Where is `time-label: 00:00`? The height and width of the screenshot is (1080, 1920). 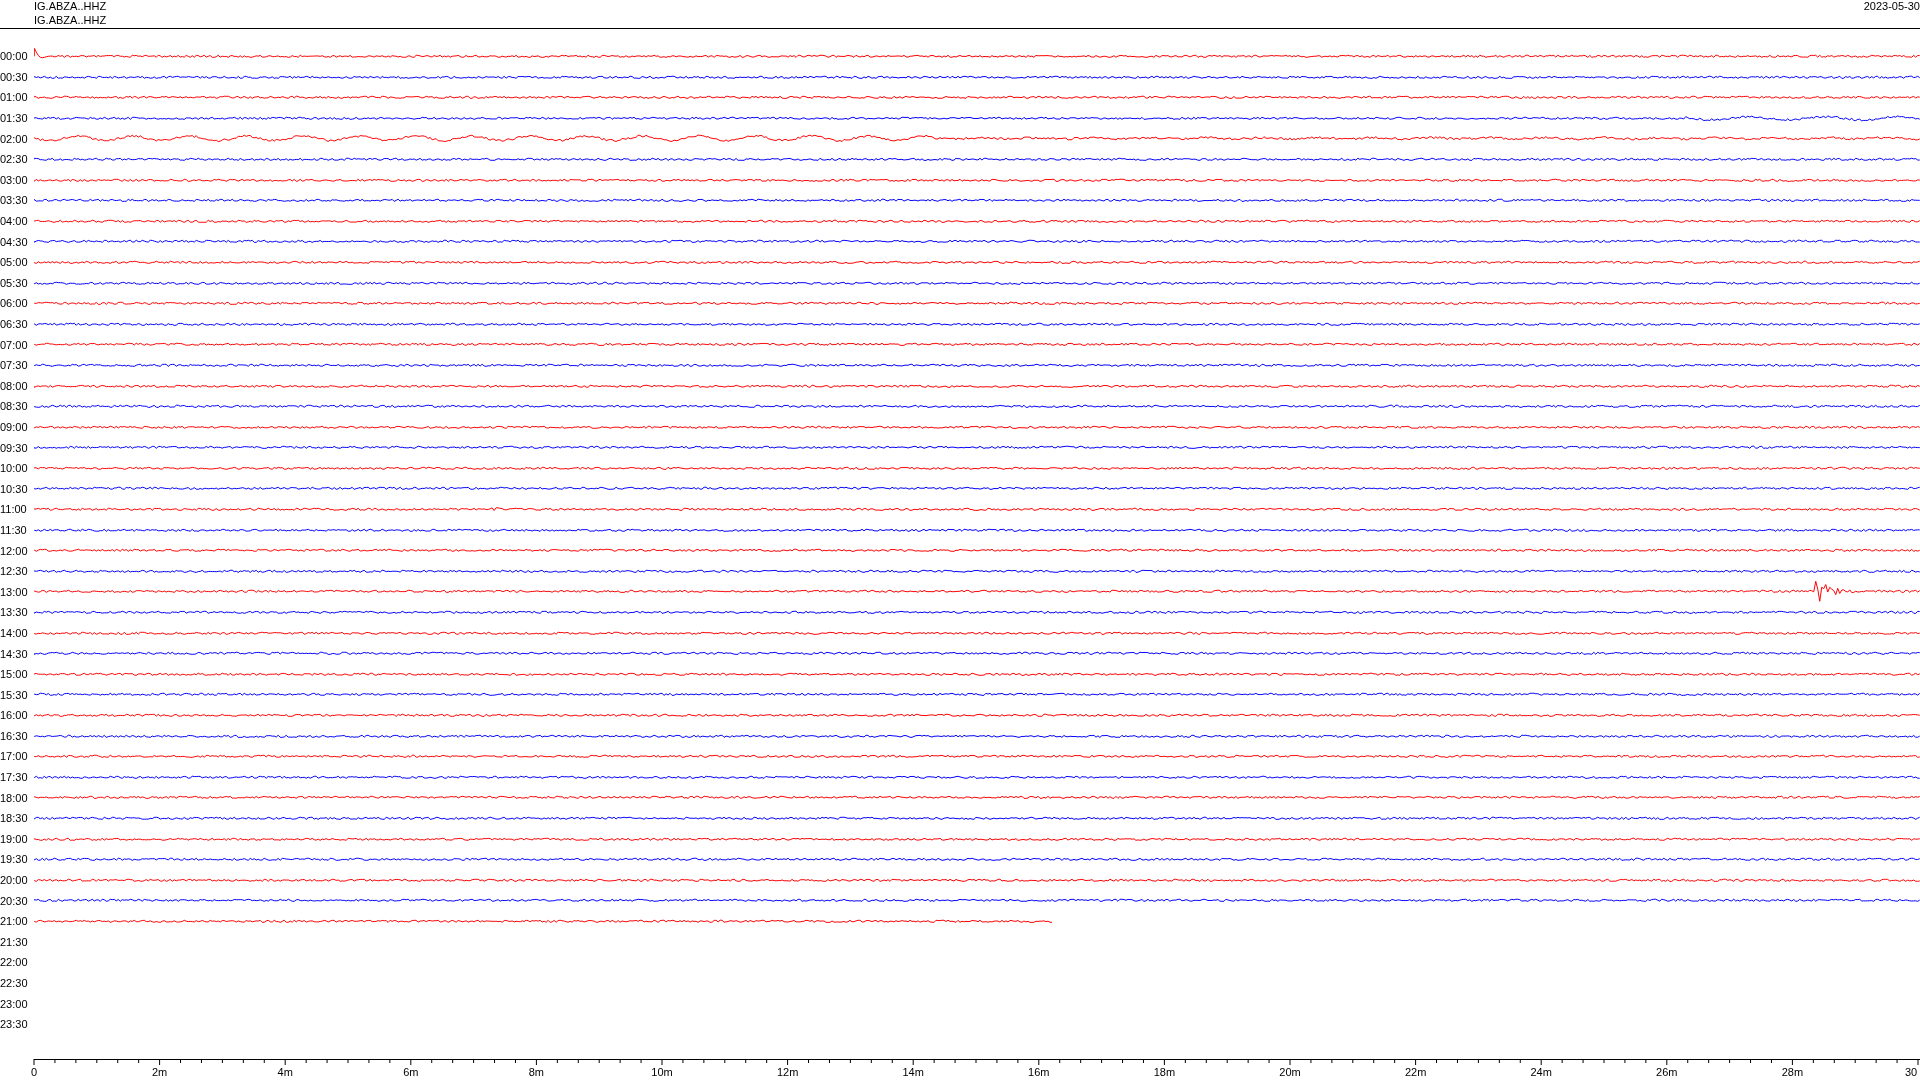
time-label: 00:00 is located at coordinates (14, 56).